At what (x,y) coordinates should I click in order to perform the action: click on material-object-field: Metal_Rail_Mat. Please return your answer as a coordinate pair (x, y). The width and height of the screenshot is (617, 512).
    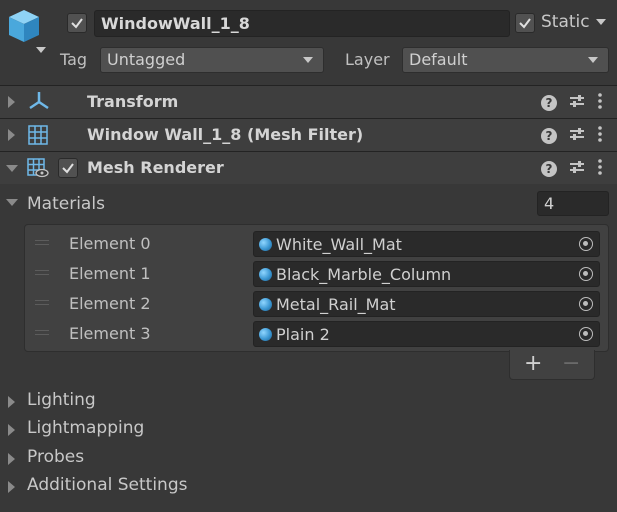
    Looking at the image, I should click on (426, 304).